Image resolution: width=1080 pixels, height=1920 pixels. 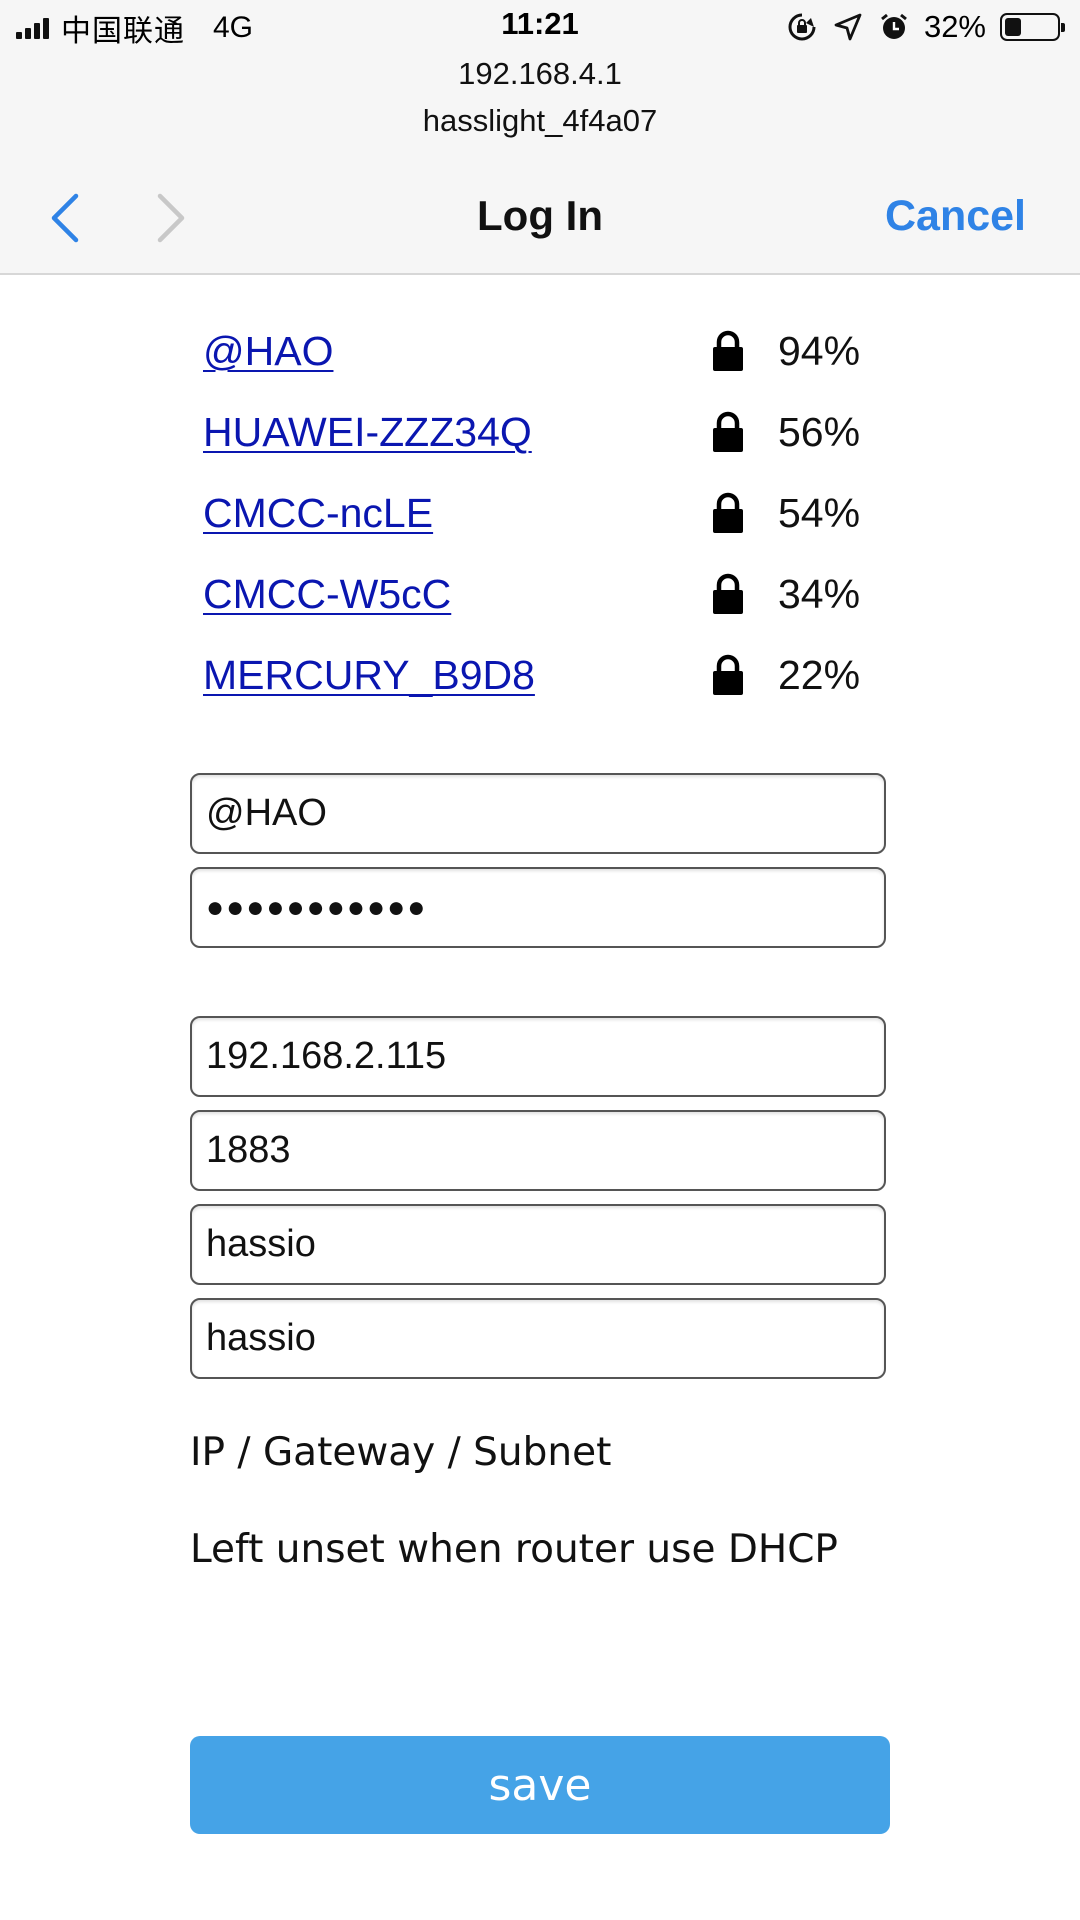 I want to click on wifi-signal-strength: 34%, so click(x=819, y=594).